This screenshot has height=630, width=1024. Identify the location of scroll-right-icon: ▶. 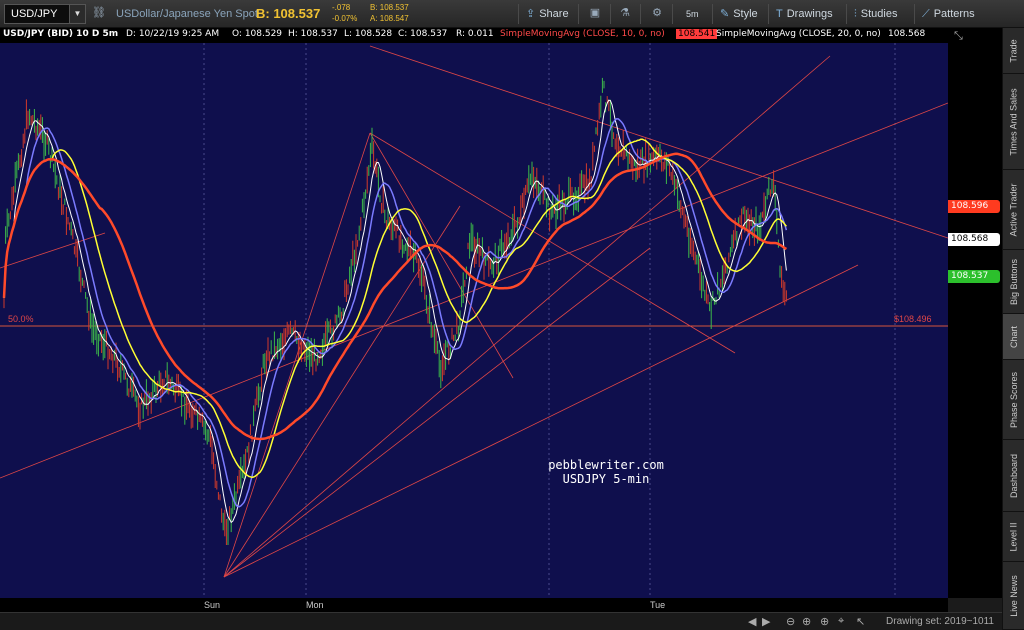
(766, 621).